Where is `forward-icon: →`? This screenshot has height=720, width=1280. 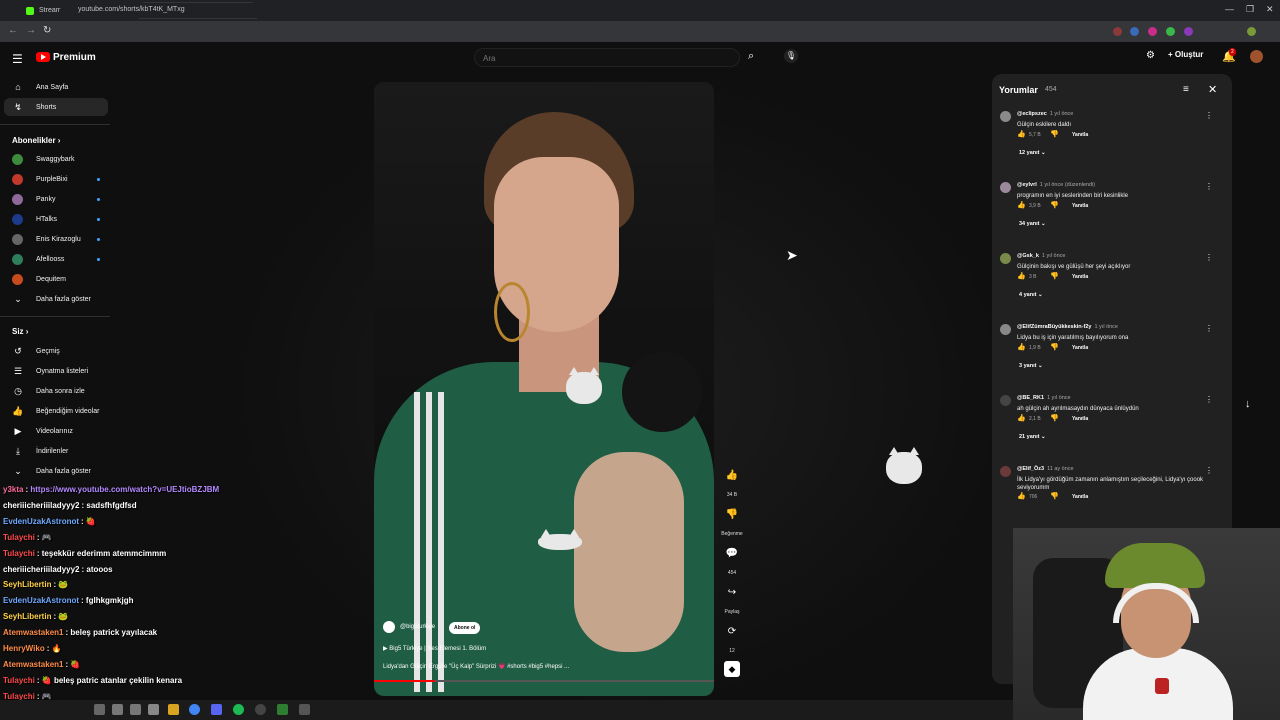
forward-icon: → is located at coordinates (31, 30).